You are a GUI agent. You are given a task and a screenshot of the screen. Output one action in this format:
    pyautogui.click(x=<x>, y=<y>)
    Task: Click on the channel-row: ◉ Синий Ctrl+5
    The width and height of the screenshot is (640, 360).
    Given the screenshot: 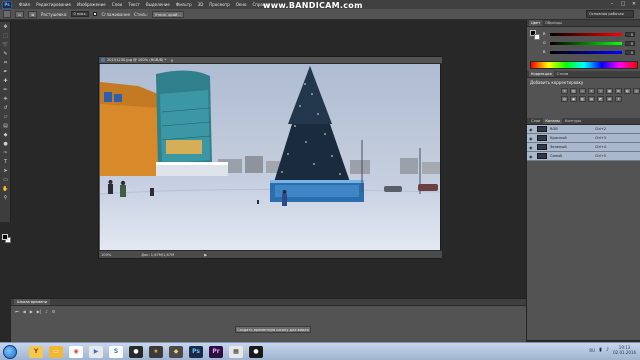 What is the action you would take?
    pyautogui.click(x=583, y=156)
    